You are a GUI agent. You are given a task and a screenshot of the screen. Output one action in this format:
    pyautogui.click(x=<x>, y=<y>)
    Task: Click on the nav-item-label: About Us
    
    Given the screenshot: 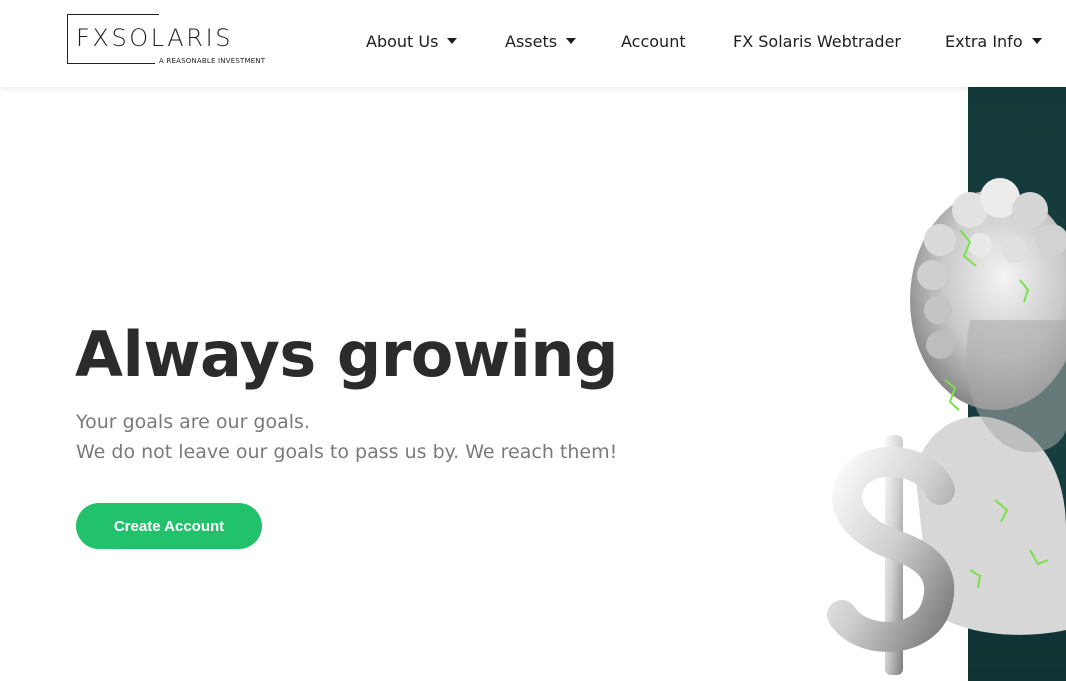 What is the action you would take?
    pyautogui.click(x=402, y=41)
    